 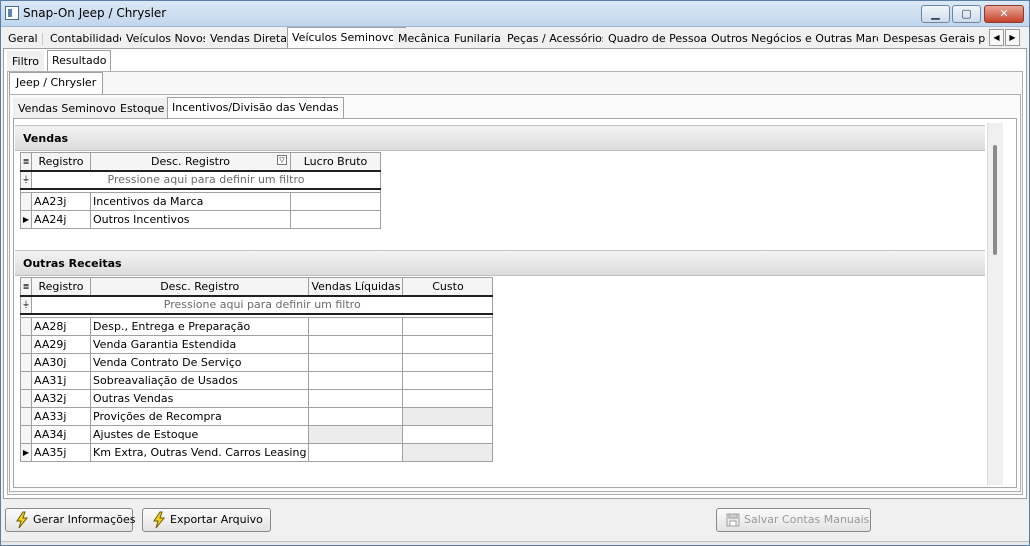 What do you see at coordinates (356, 287) in the screenshot?
I see `col-vendas-liquidas: Vendas Líquidas` at bounding box center [356, 287].